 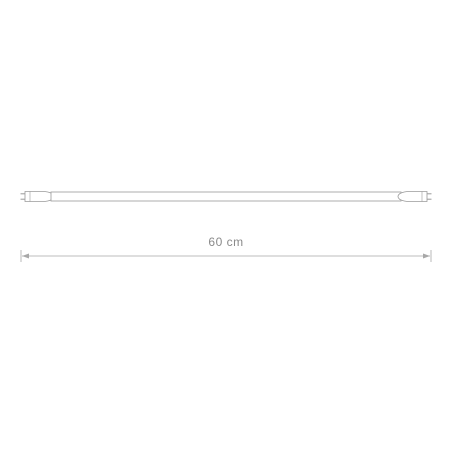 What do you see at coordinates (412, 196) in the screenshot?
I see `right-end-cap` at bounding box center [412, 196].